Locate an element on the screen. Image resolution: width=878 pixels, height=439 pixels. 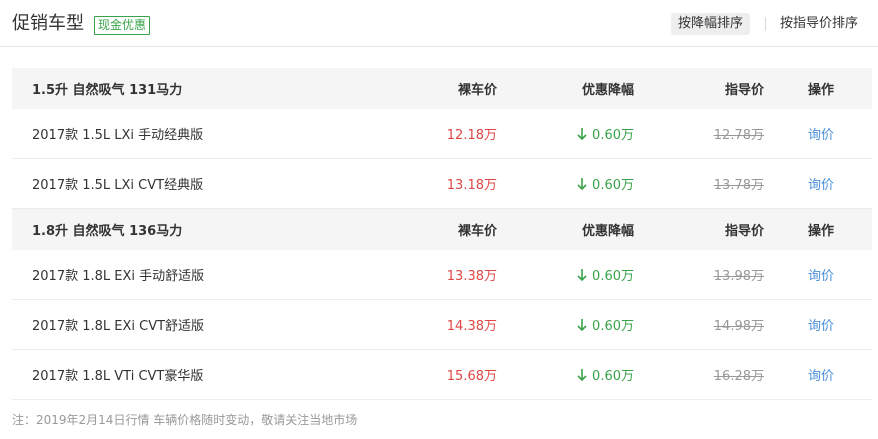
guide-price: 13.98万 is located at coordinates (738, 276).